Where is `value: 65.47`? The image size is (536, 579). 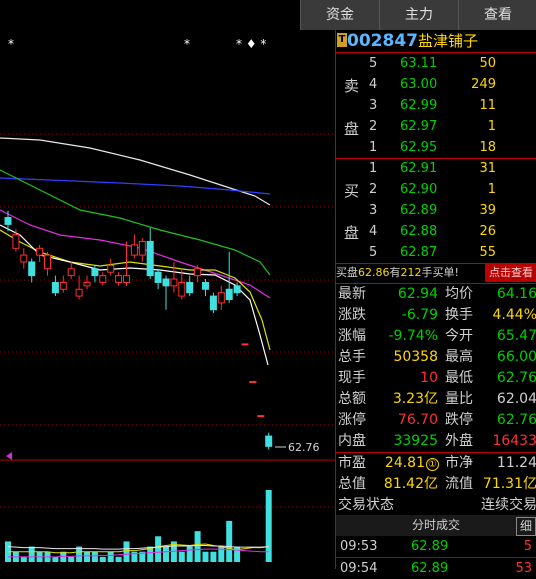 value: 65.47 is located at coordinates (516, 336).